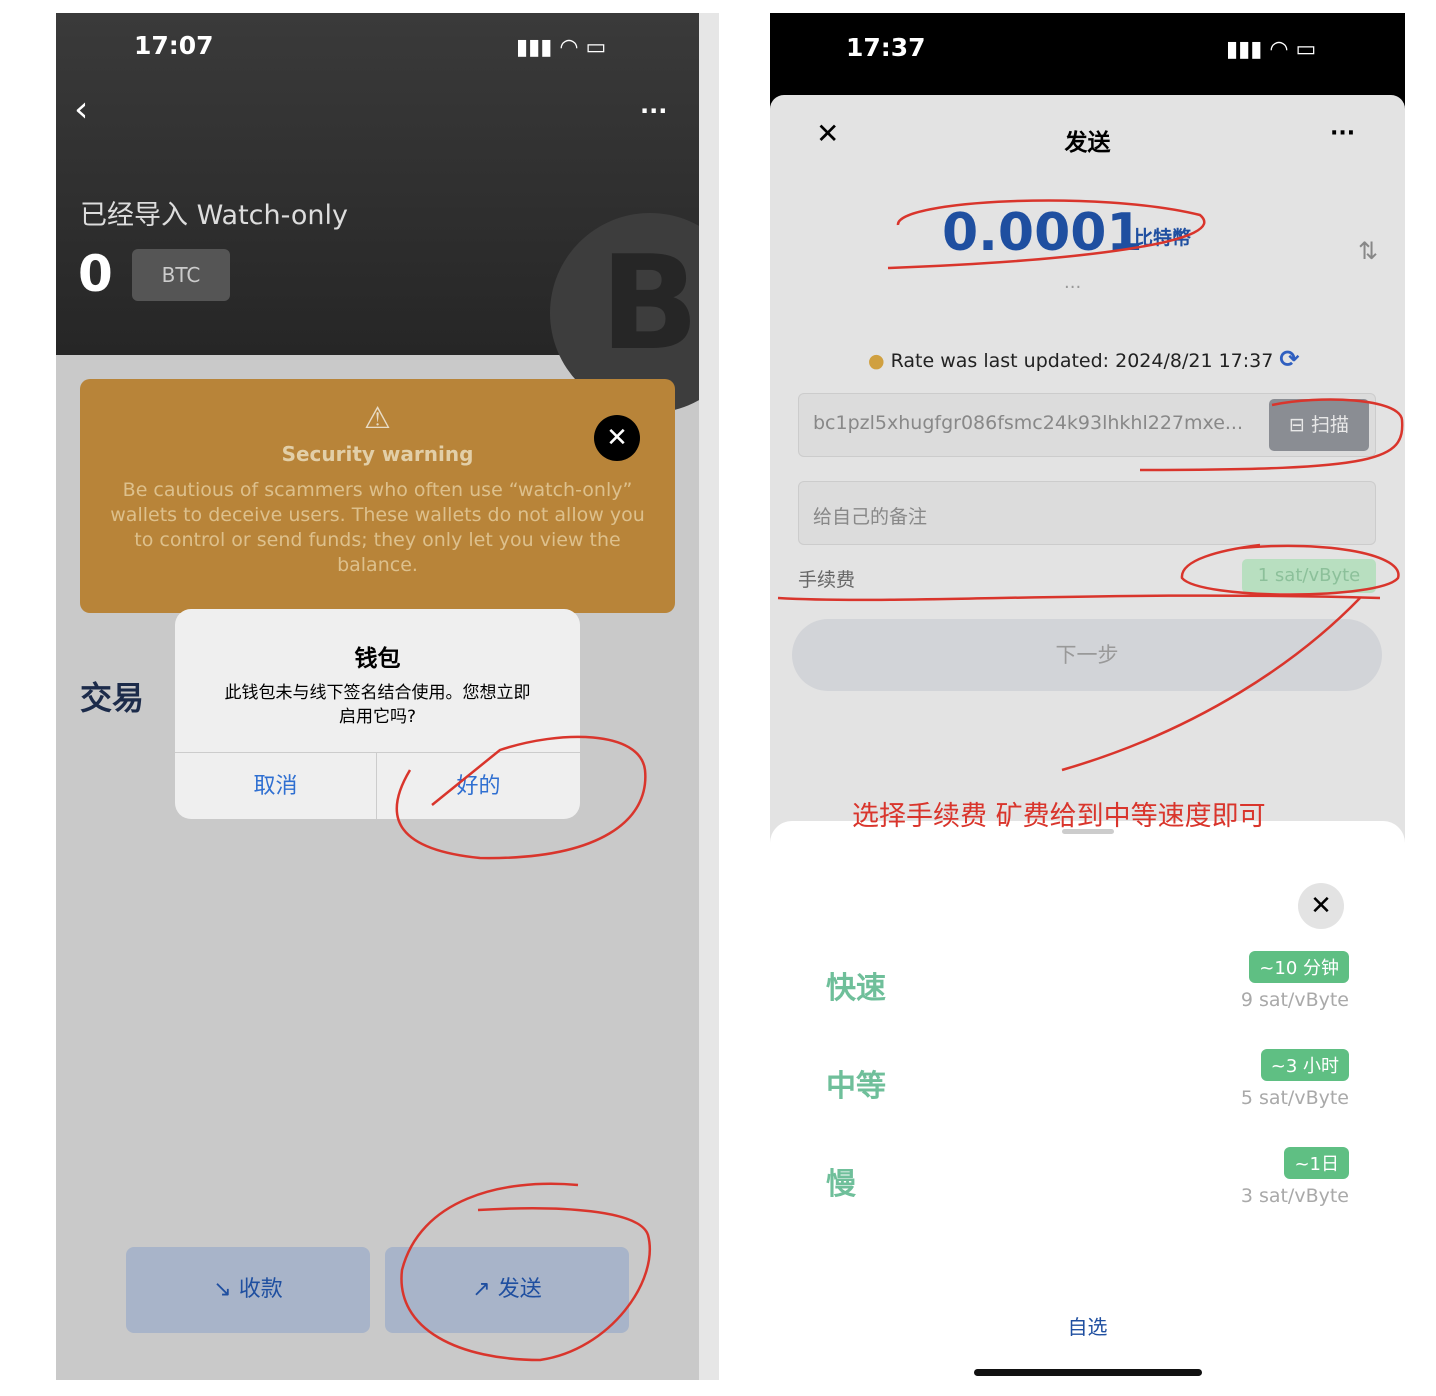 The height and width of the screenshot is (1396, 1436). Describe the element at coordinates (521, 797) in the screenshot. I see `ok-circle` at that location.